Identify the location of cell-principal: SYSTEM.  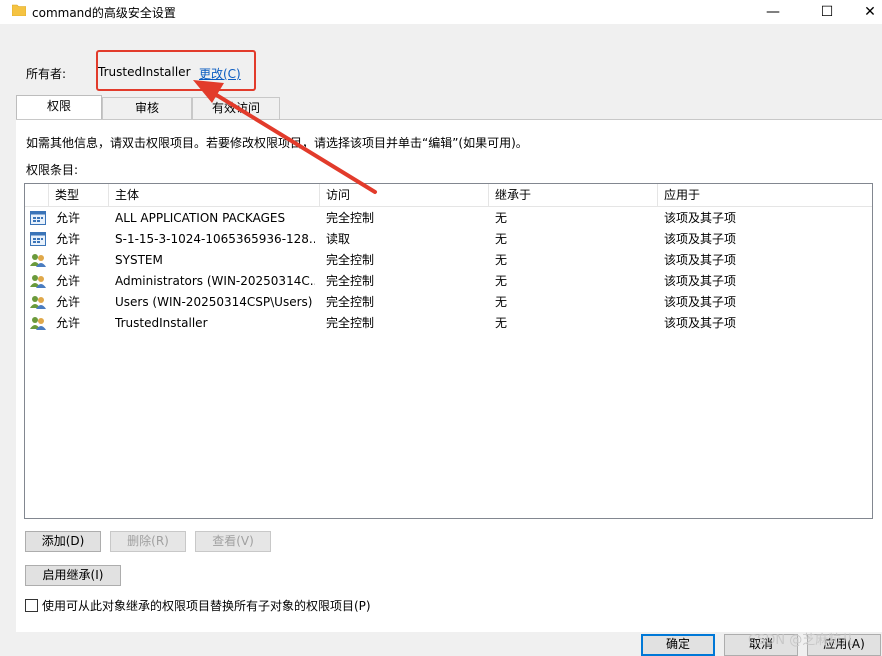
(139, 260).